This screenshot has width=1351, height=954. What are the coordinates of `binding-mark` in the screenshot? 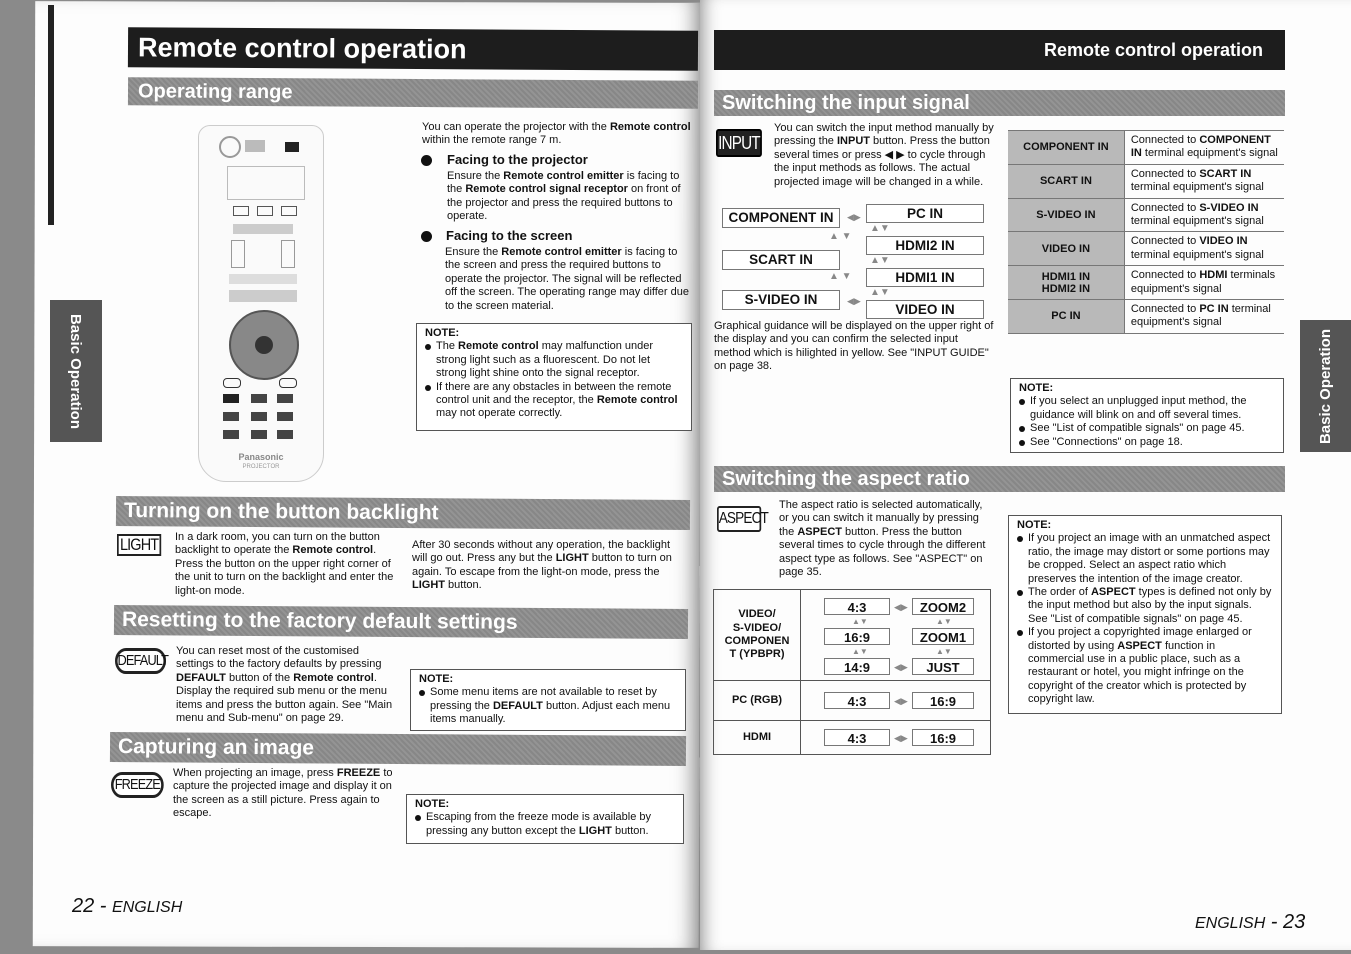 It's located at (51, 115).